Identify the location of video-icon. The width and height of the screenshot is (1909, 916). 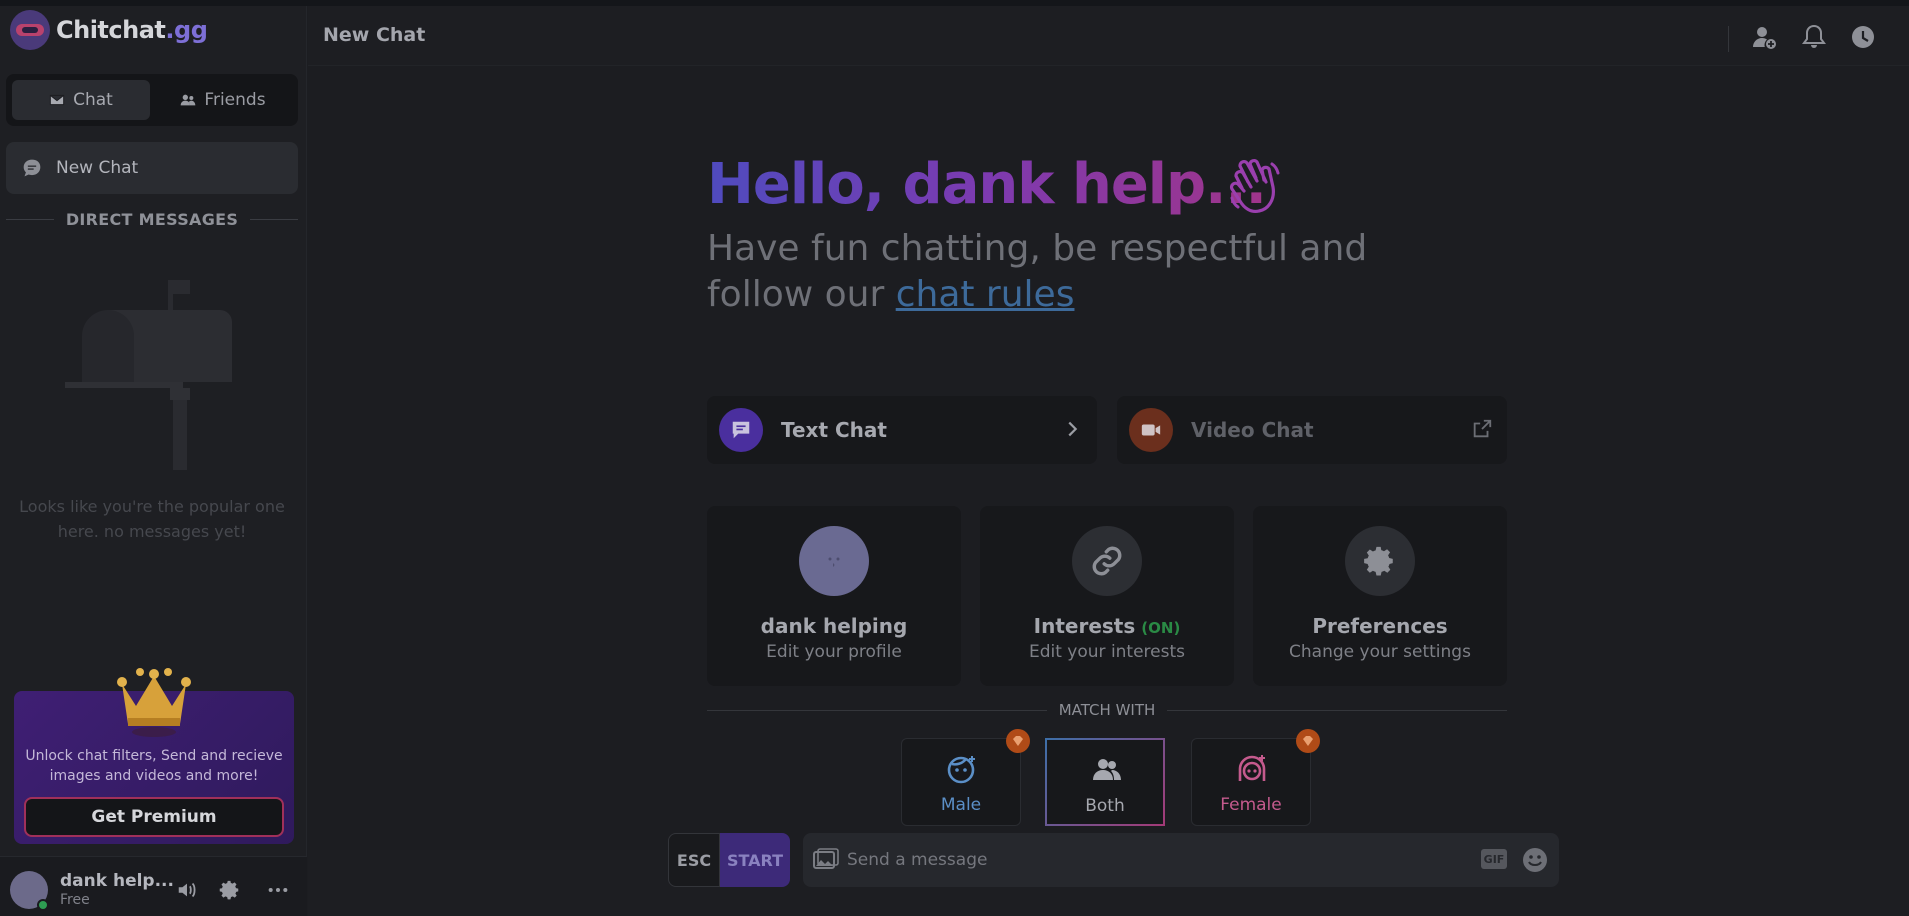
(1151, 430).